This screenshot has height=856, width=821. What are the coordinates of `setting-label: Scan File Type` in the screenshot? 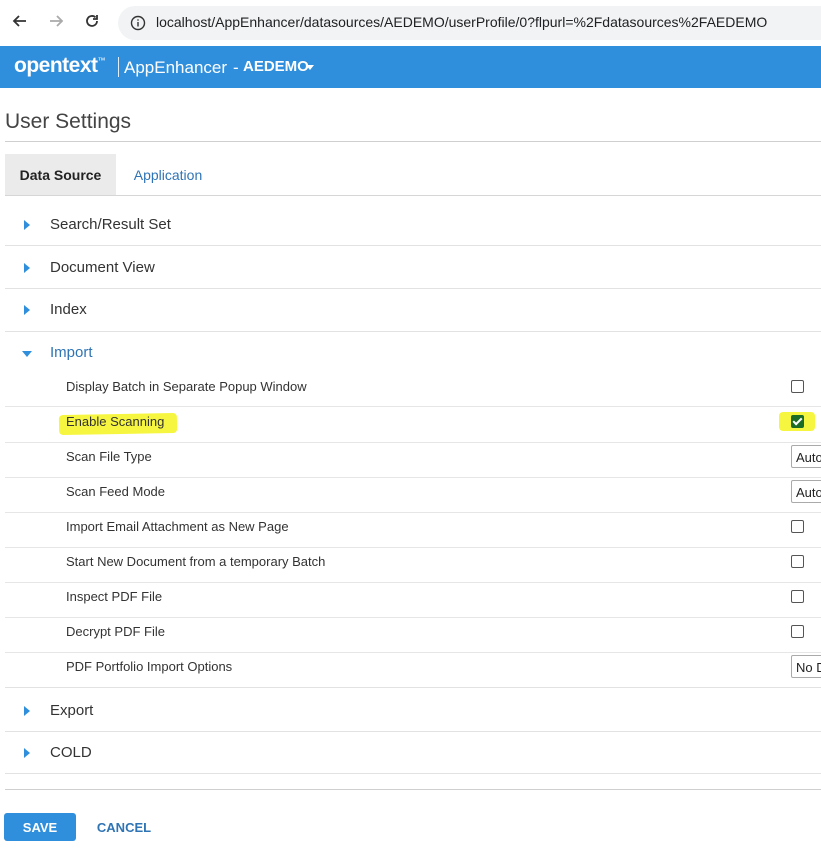 It's located at (109, 456).